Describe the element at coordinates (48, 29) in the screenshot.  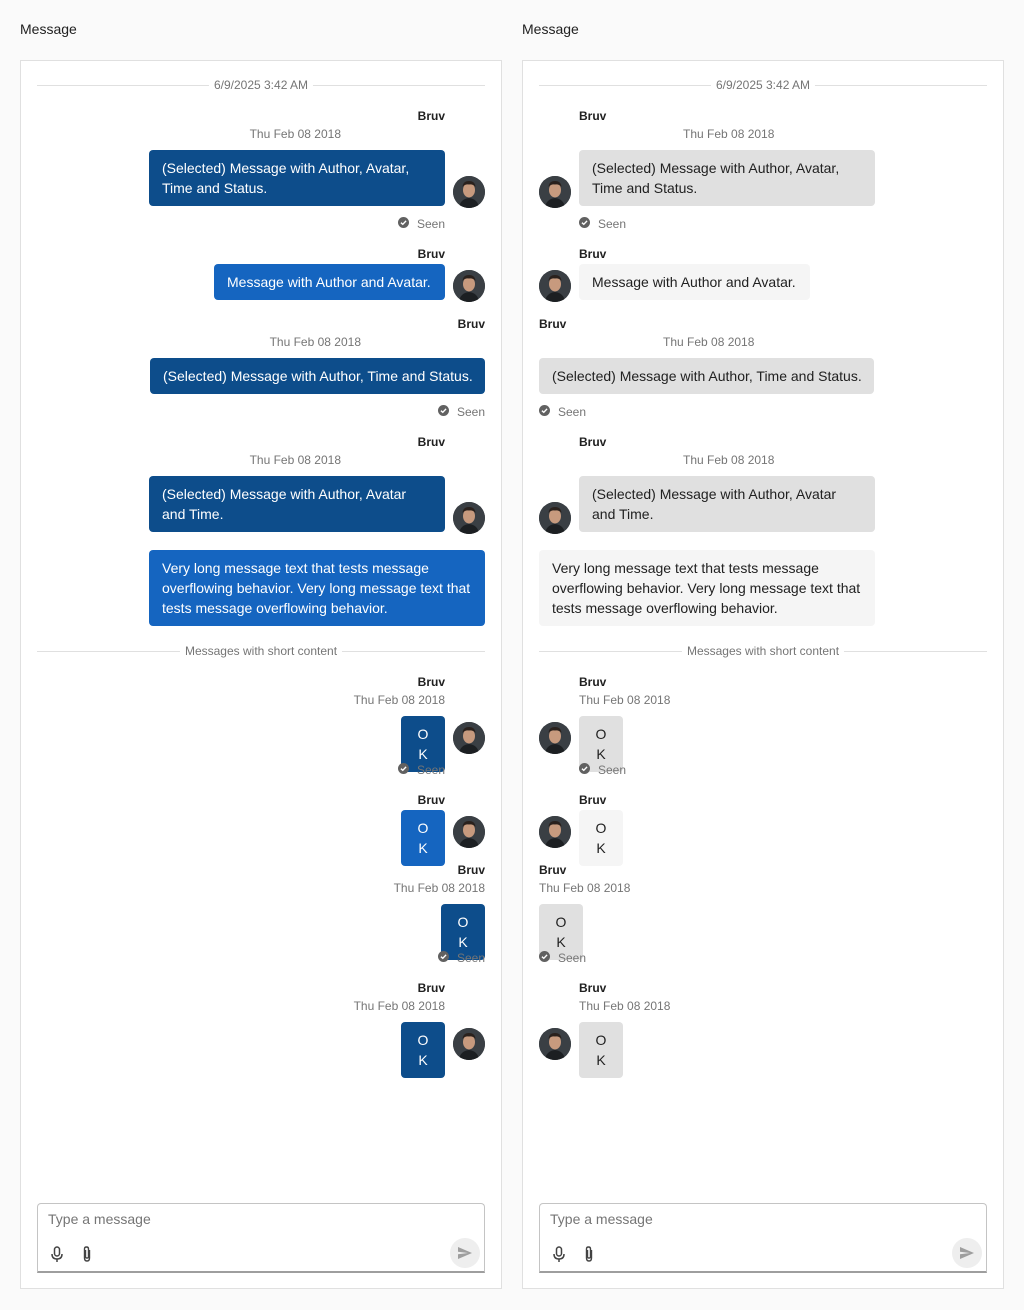
I see `panel-title-left: Message` at that location.